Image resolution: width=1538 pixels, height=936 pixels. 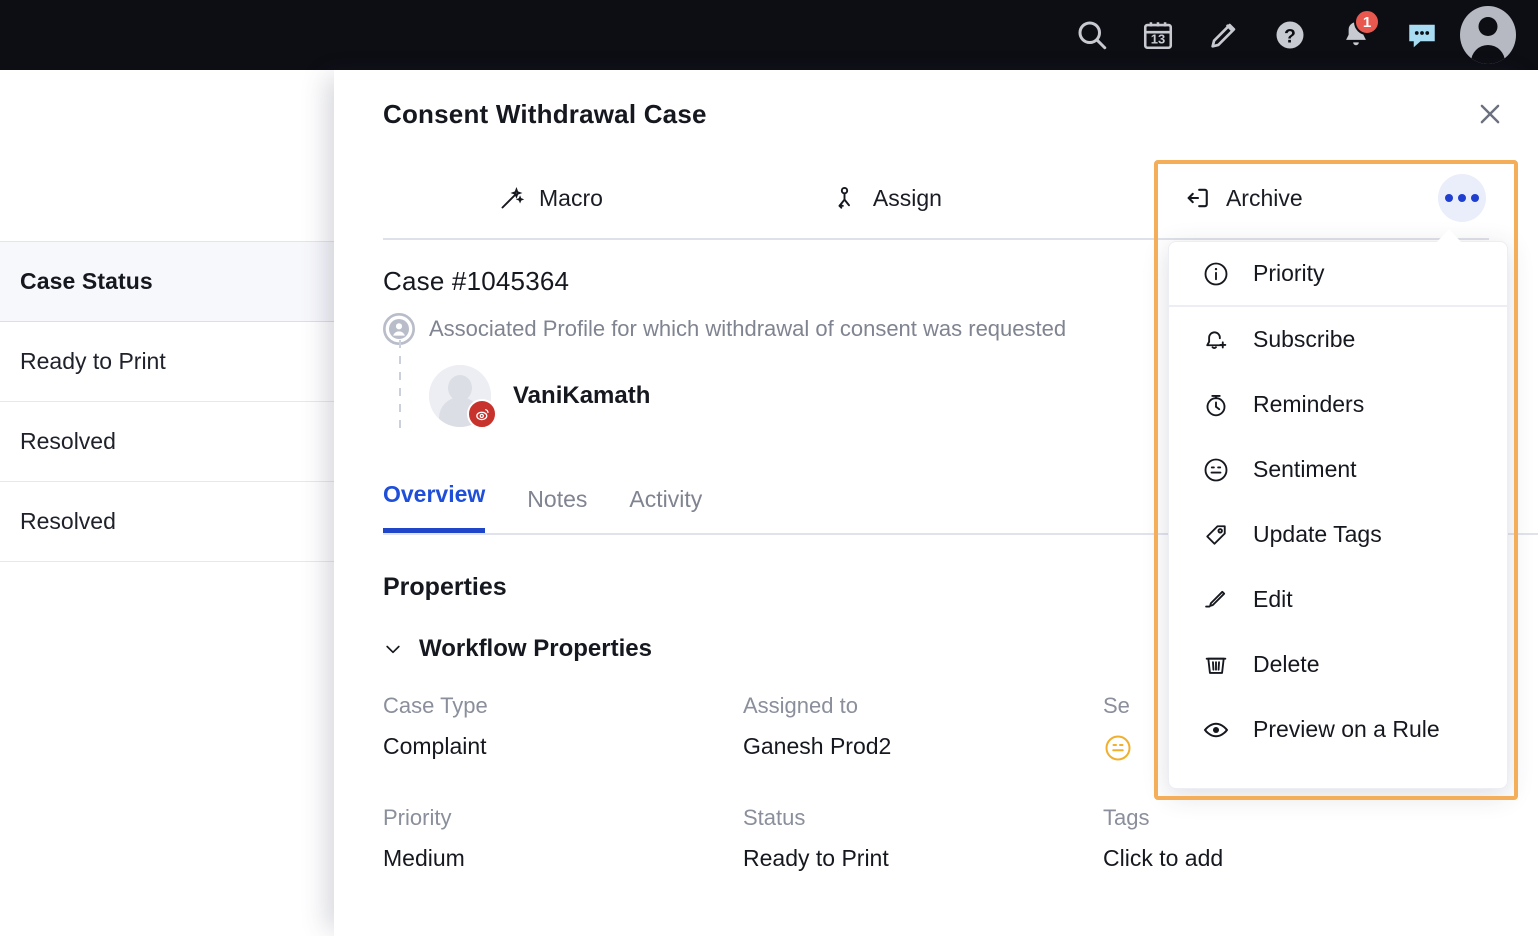 I want to click on info-circle-icon, so click(x=1216, y=274).